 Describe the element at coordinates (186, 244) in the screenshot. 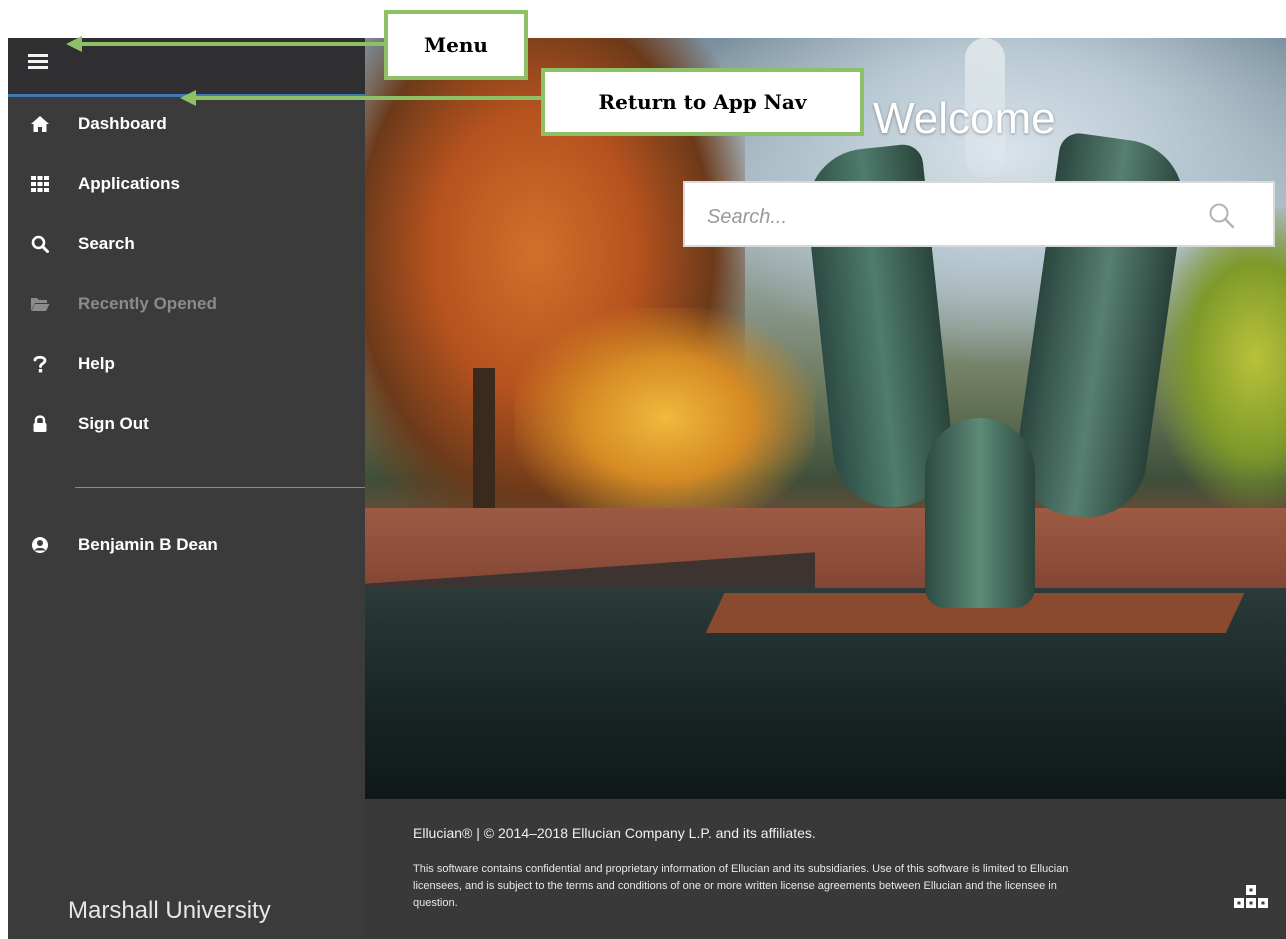

I see `sidebar-item-search: Search` at that location.